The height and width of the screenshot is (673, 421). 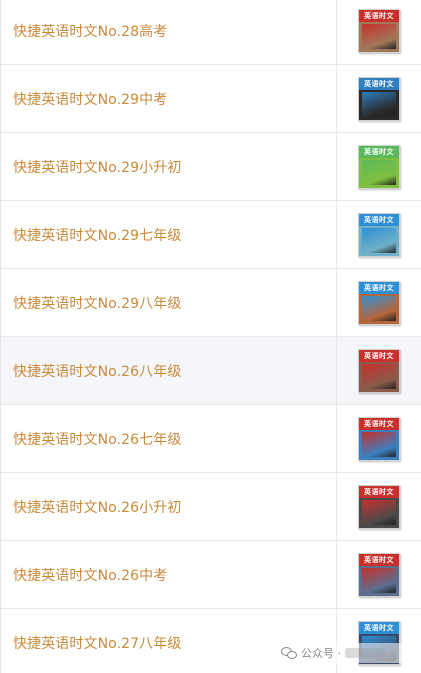 I want to click on title-cell: 快捷英语时文No.29小升初, so click(x=169, y=166).